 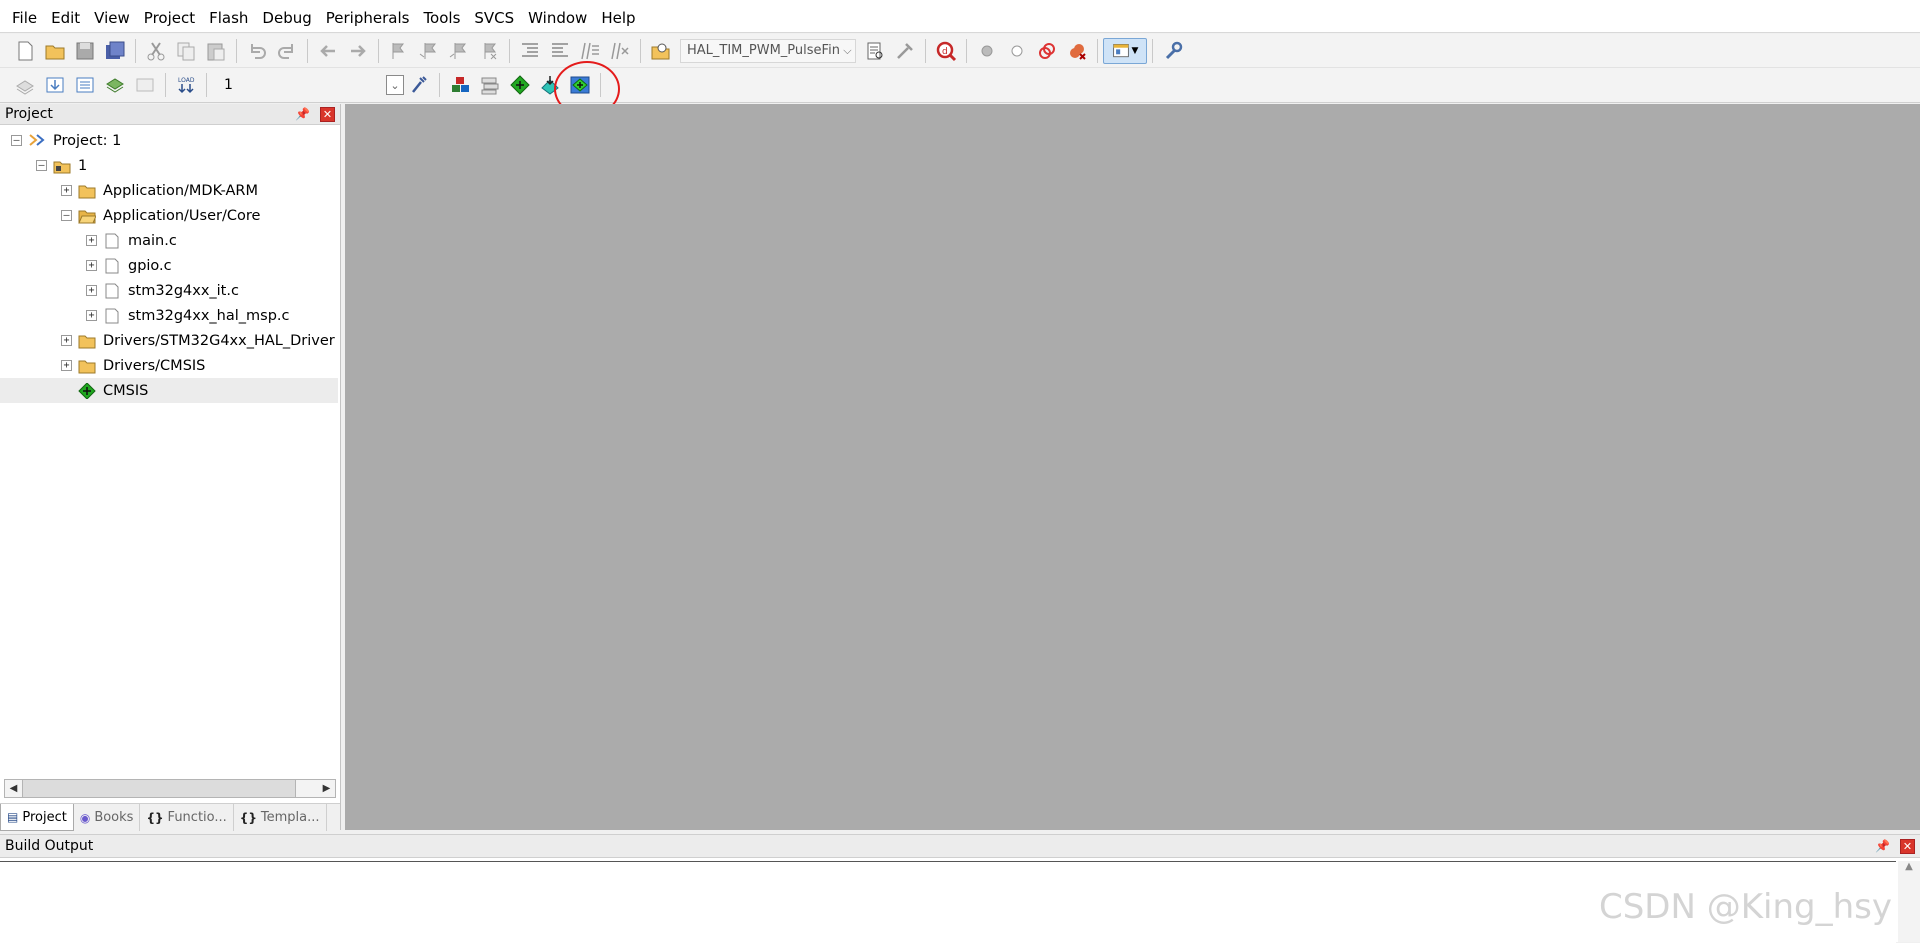 What do you see at coordinates (126, 390) in the screenshot?
I see `tree-item-label: CMSIS` at bounding box center [126, 390].